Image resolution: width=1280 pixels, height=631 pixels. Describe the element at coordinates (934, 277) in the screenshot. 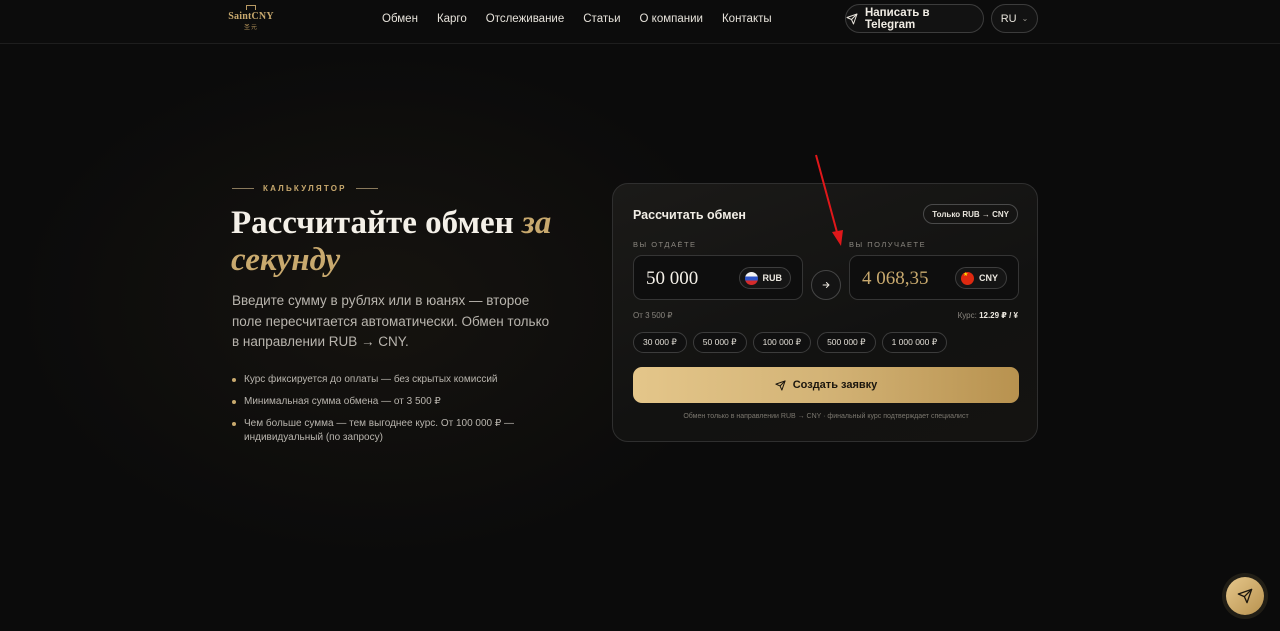

I see `get-amount-field: 4 068,35 CNY` at that location.